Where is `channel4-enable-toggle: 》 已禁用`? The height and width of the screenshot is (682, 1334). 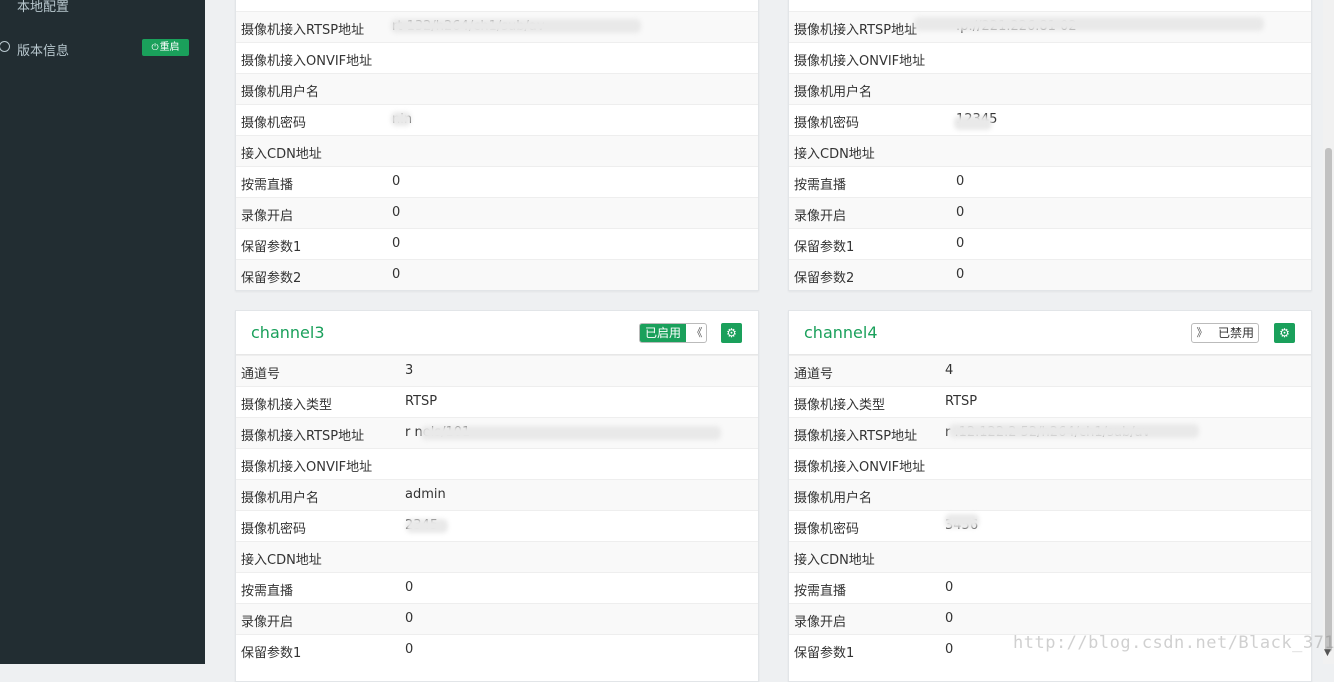 channel4-enable-toggle: 》 已禁用 is located at coordinates (1225, 333).